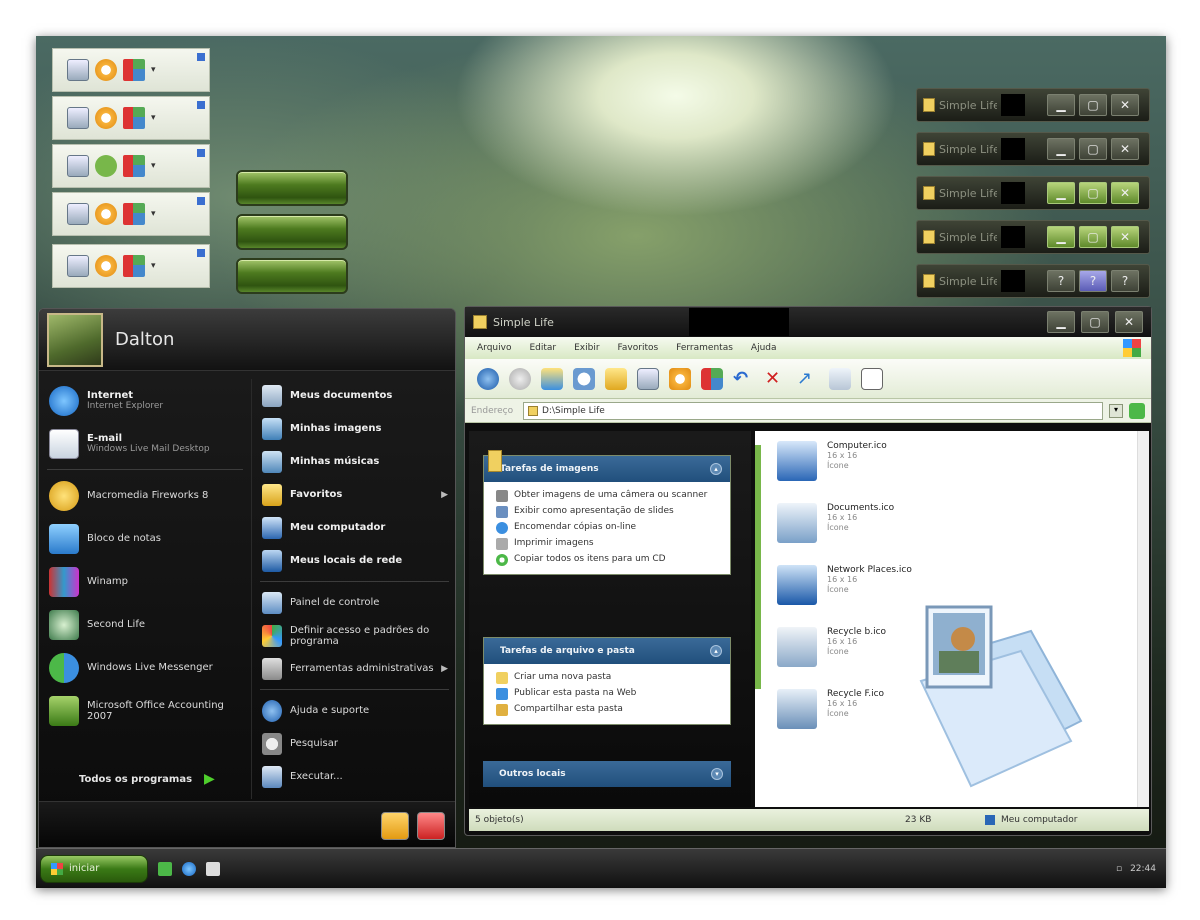  Describe the element at coordinates (494, 348) in the screenshot. I see `menu-file: Arquivo` at that location.